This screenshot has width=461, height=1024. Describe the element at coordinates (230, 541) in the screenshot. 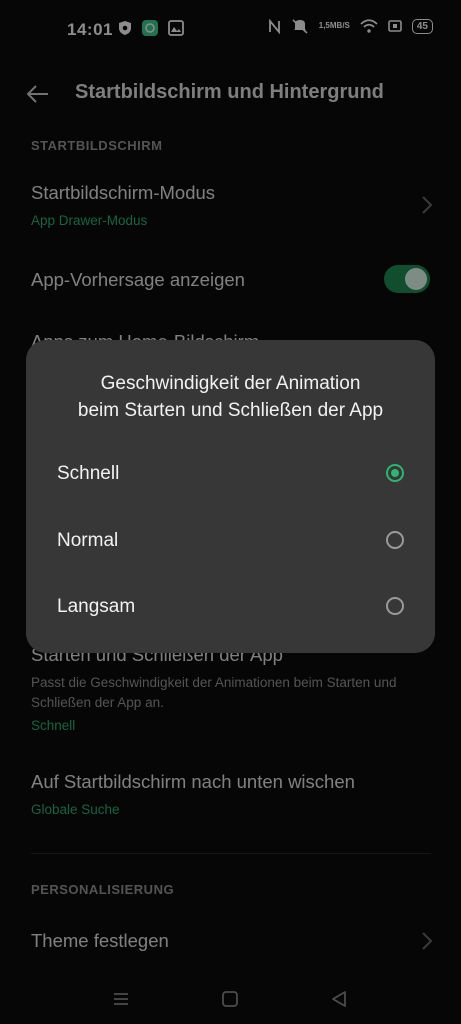

I see `option-normal: Normal` at that location.